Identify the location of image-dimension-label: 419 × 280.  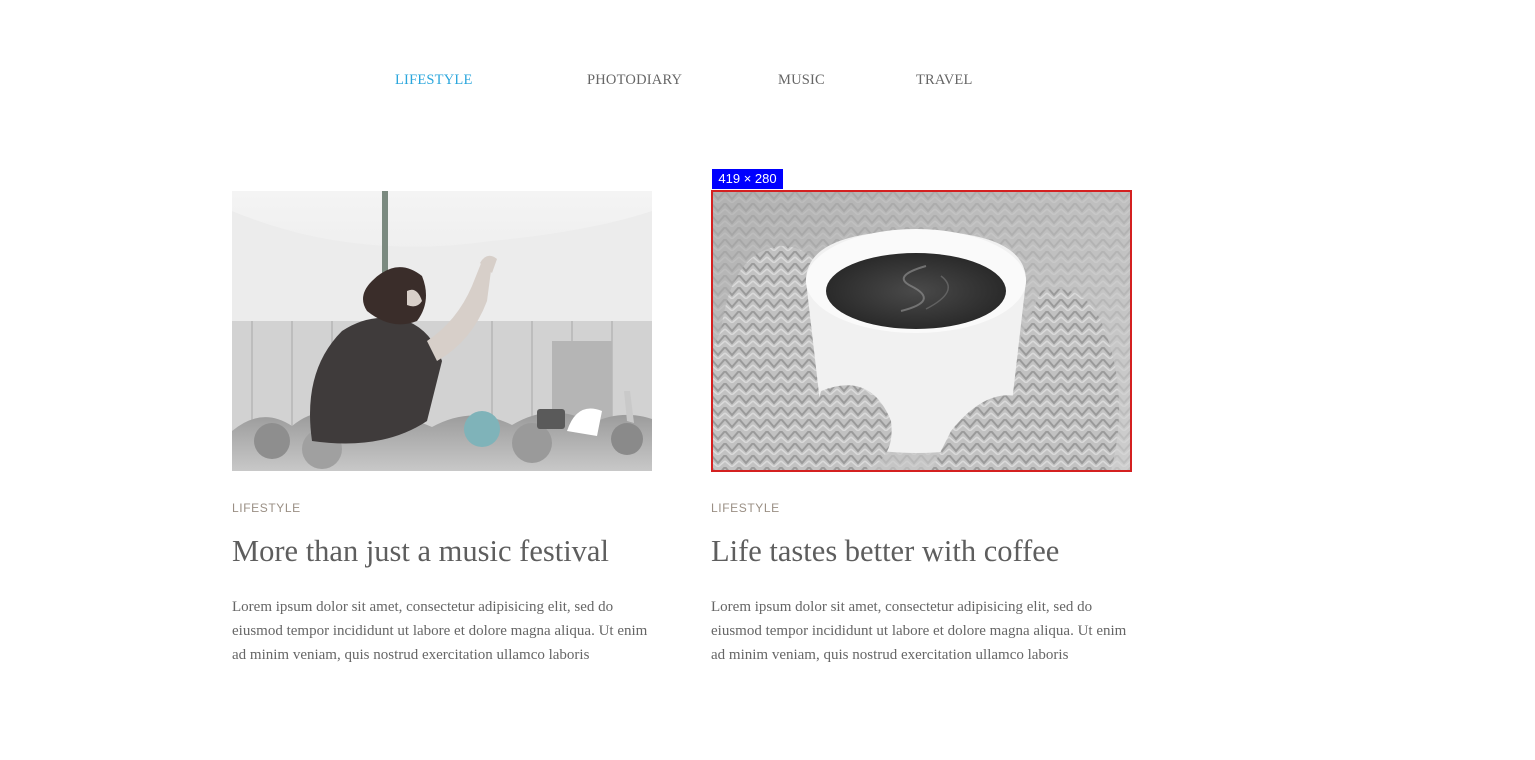
(747, 179).